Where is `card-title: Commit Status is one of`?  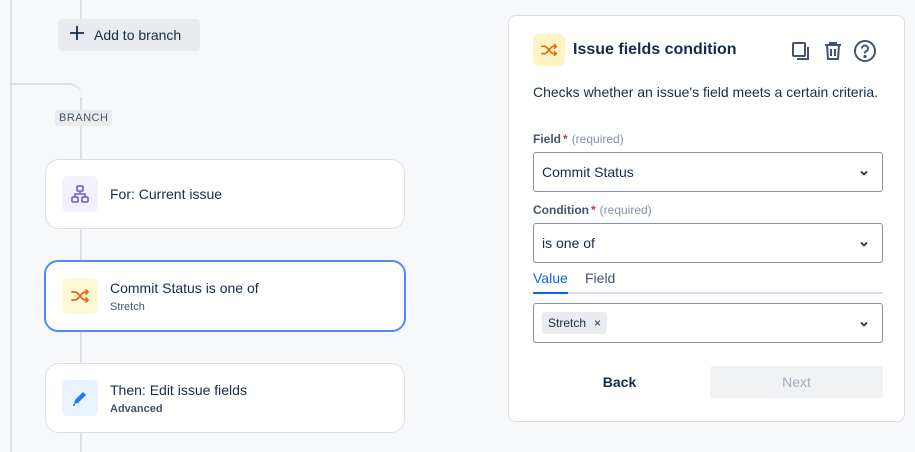 card-title: Commit Status is one of is located at coordinates (184, 287).